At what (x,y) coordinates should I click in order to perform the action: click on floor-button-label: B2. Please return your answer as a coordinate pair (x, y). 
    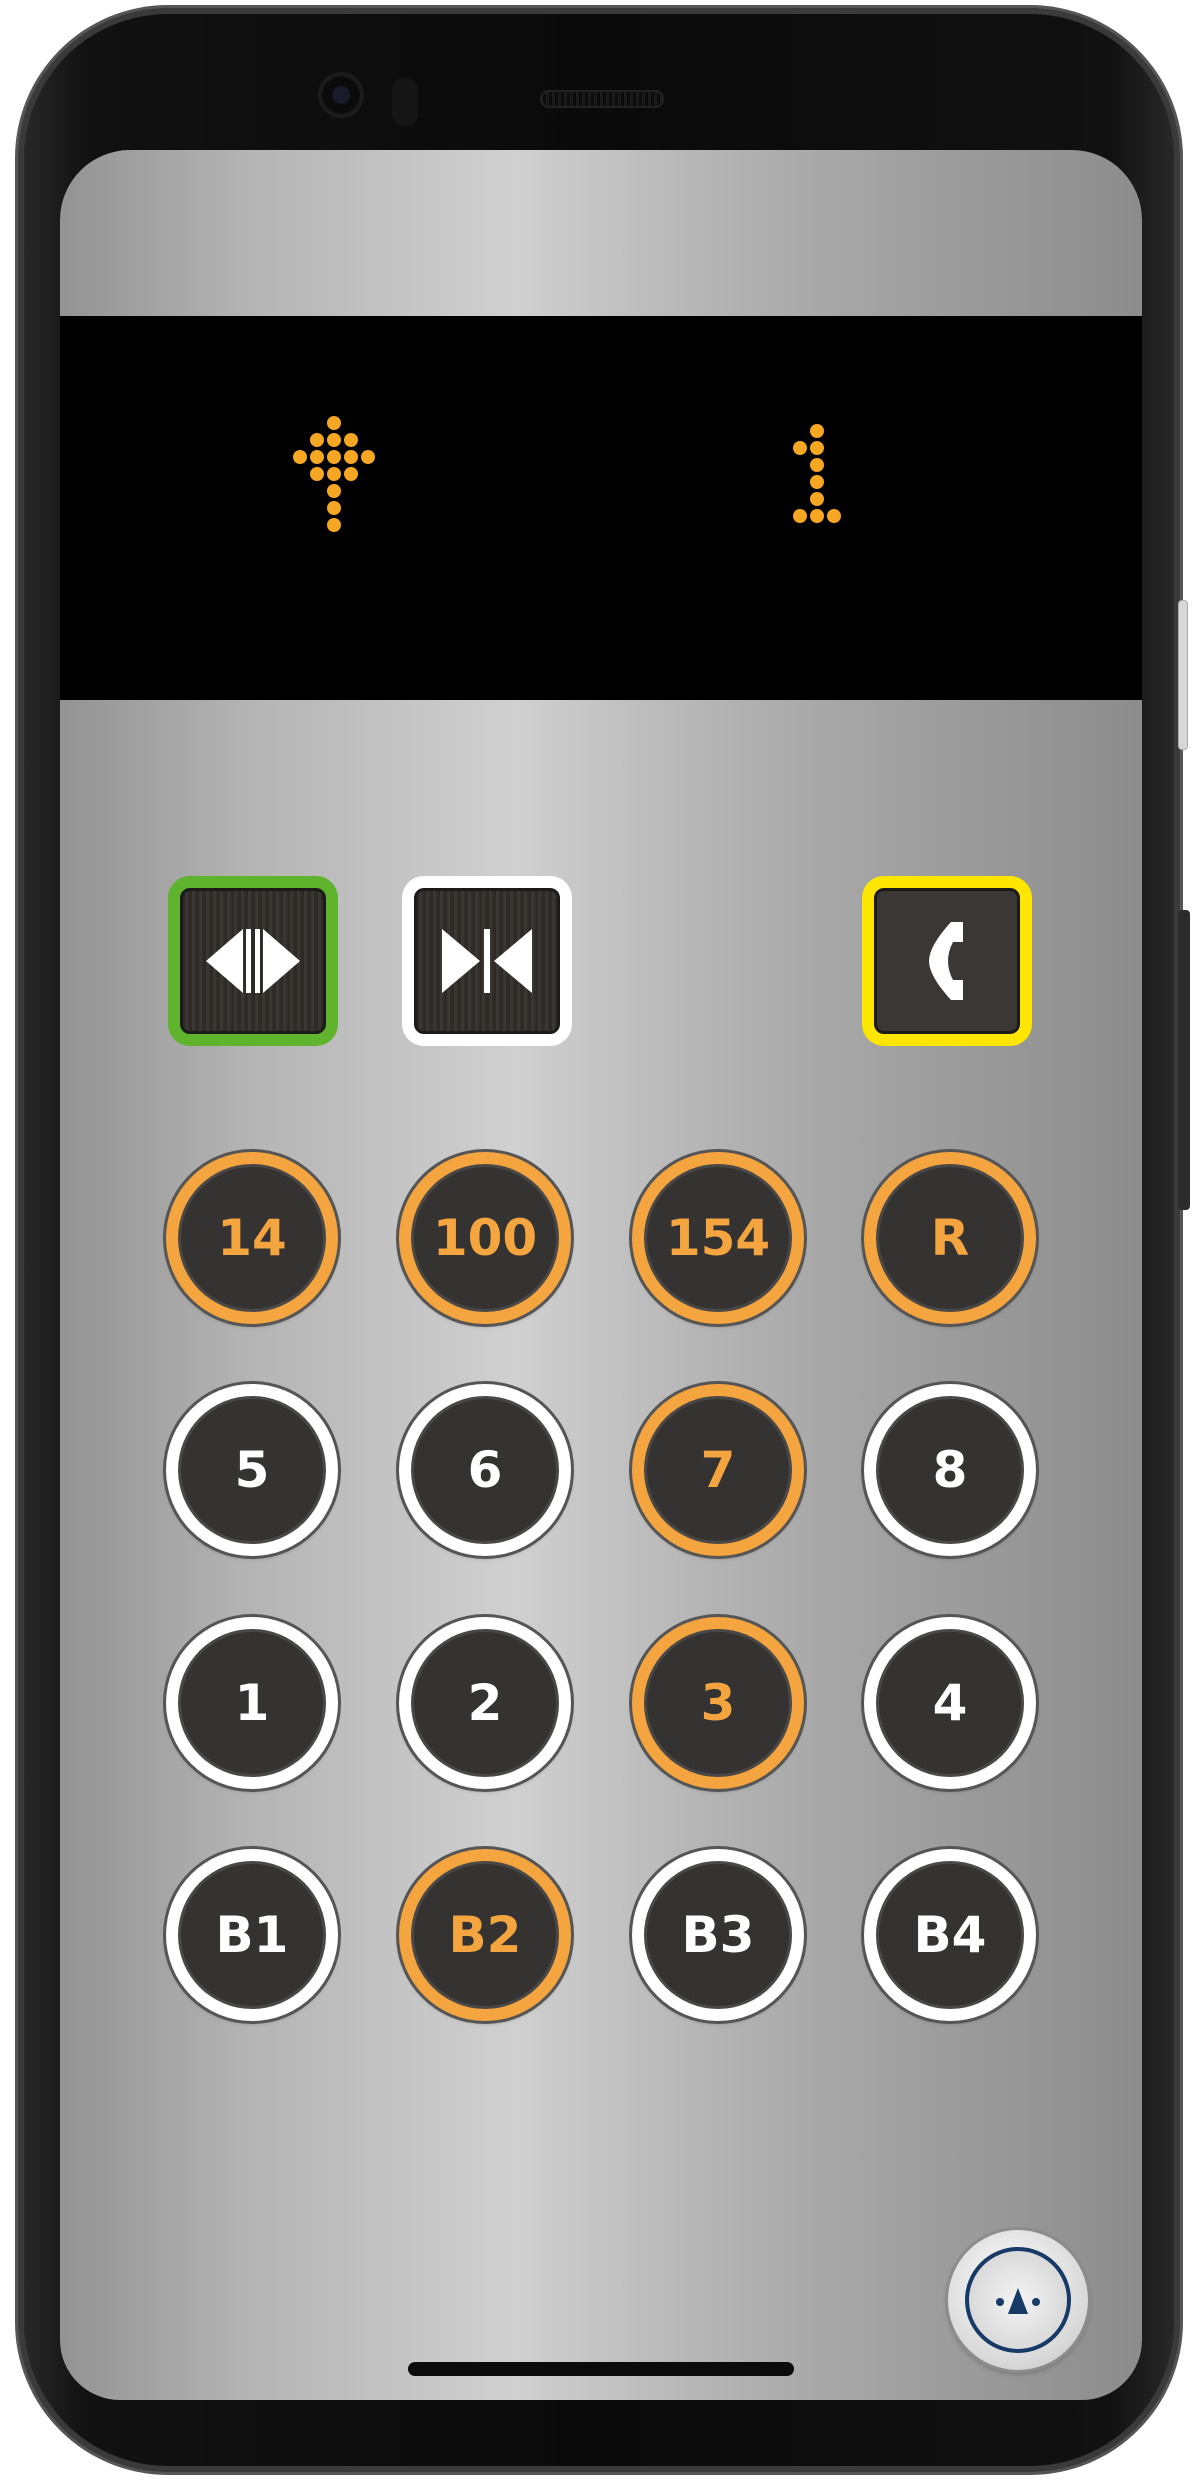
    Looking at the image, I should click on (485, 1935).